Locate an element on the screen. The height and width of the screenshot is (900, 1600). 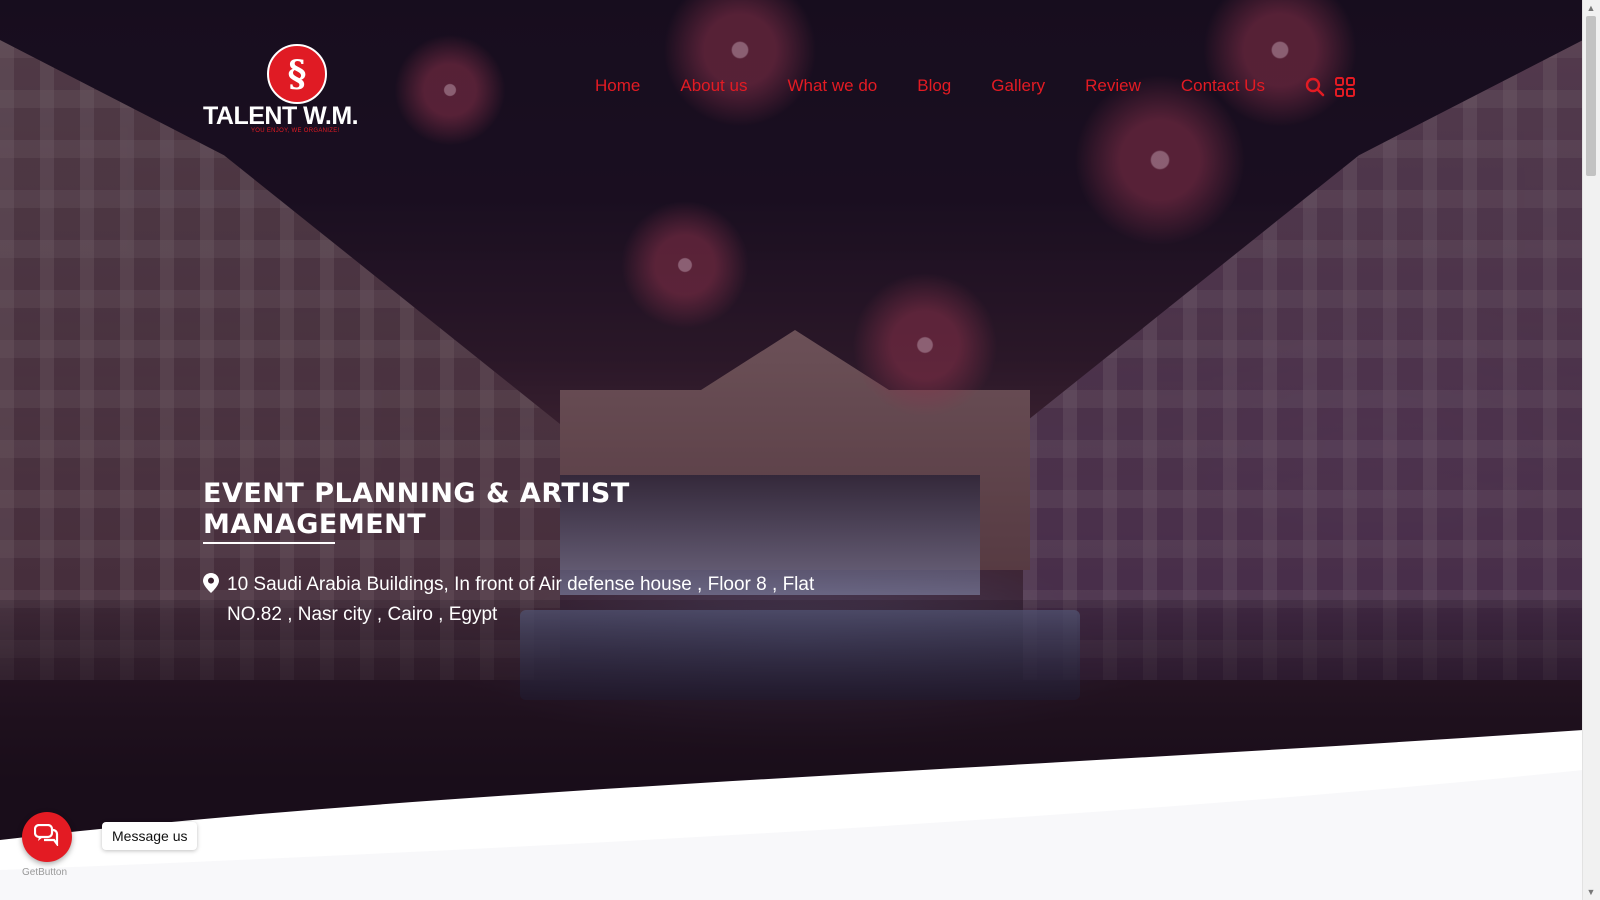
logo-text: TALENT W.M. is located at coordinates (281, 116).